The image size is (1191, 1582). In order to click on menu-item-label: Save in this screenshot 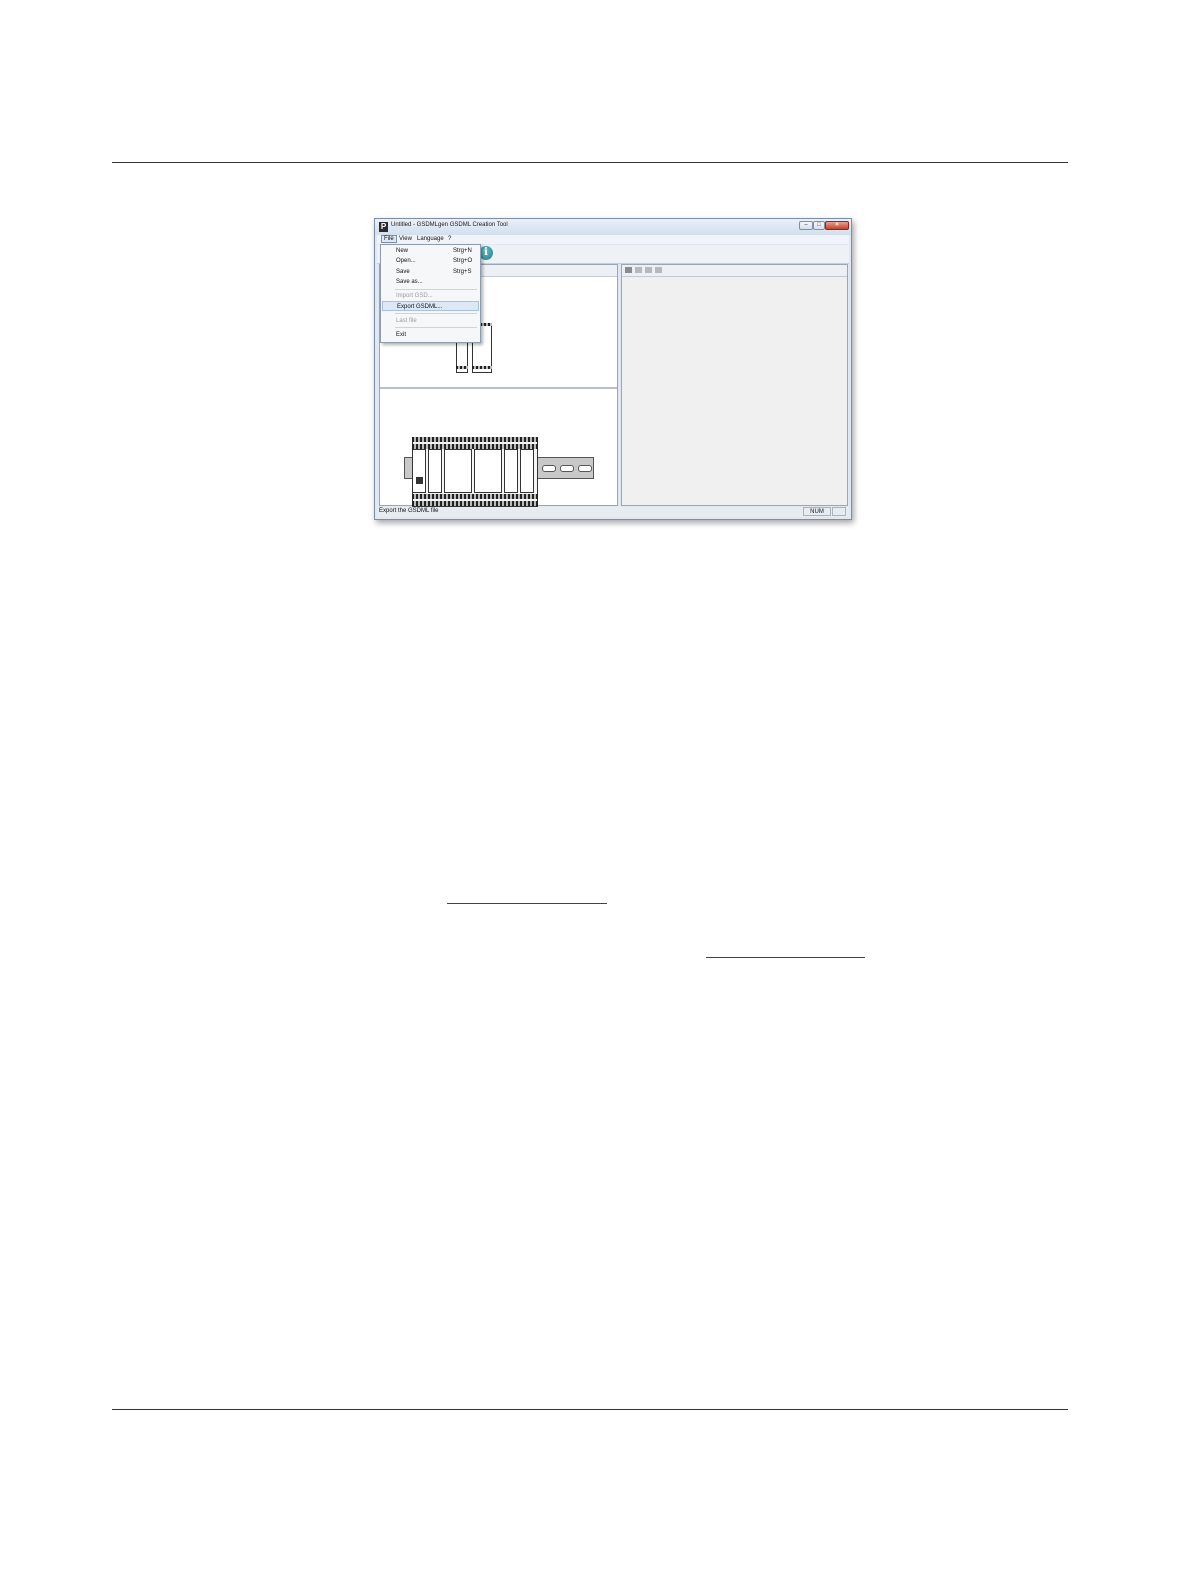, I will do `click(403, 272)`.